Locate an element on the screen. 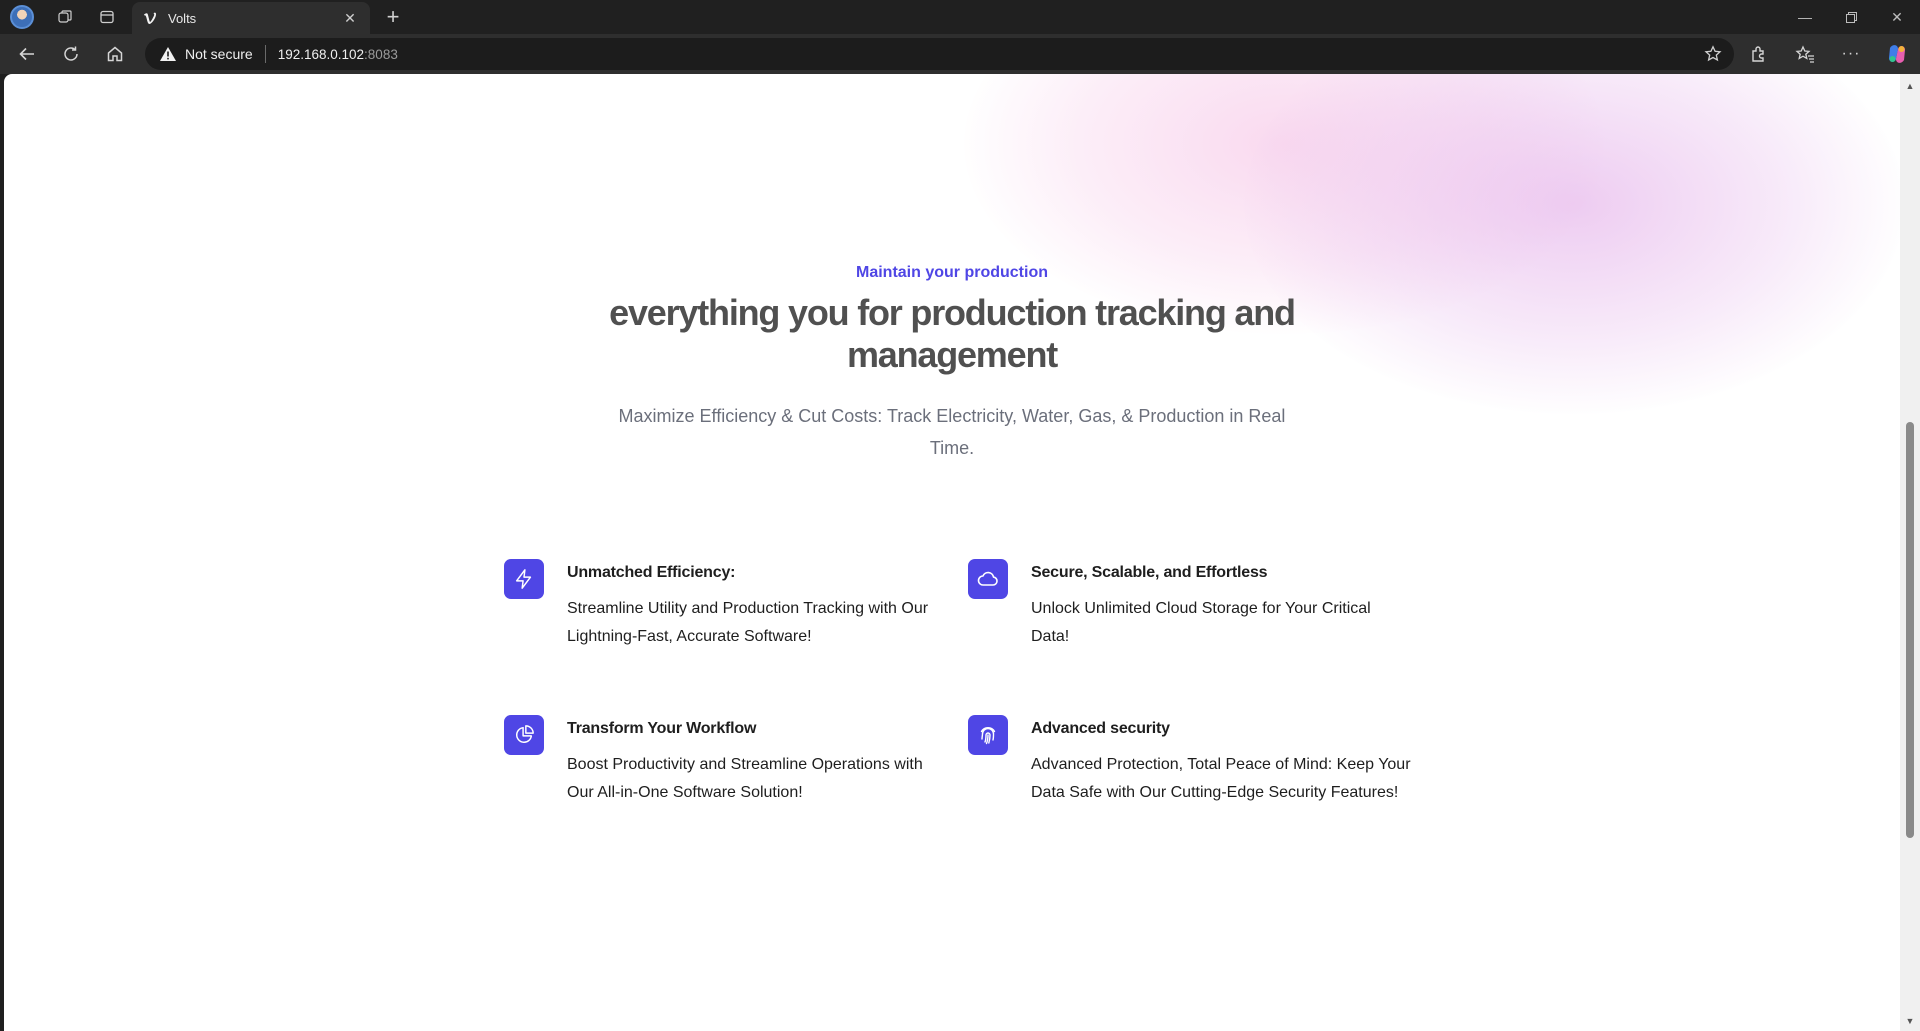 This screenshot has width=1920, height=1031. feature-title: Secure, Scalable, and Effortless is located at coordinates (1149, 572).